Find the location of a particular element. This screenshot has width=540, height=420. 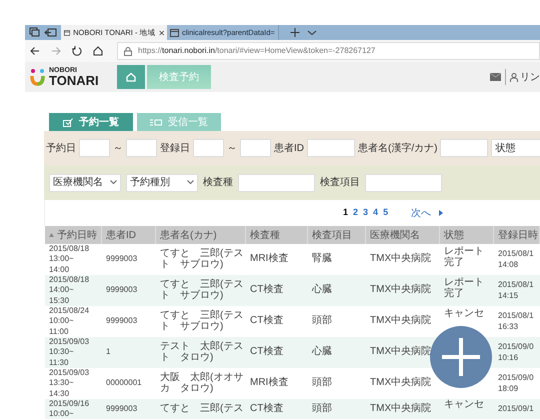

table-cell-text: 腎臓 is located at coordinates (322, 259).